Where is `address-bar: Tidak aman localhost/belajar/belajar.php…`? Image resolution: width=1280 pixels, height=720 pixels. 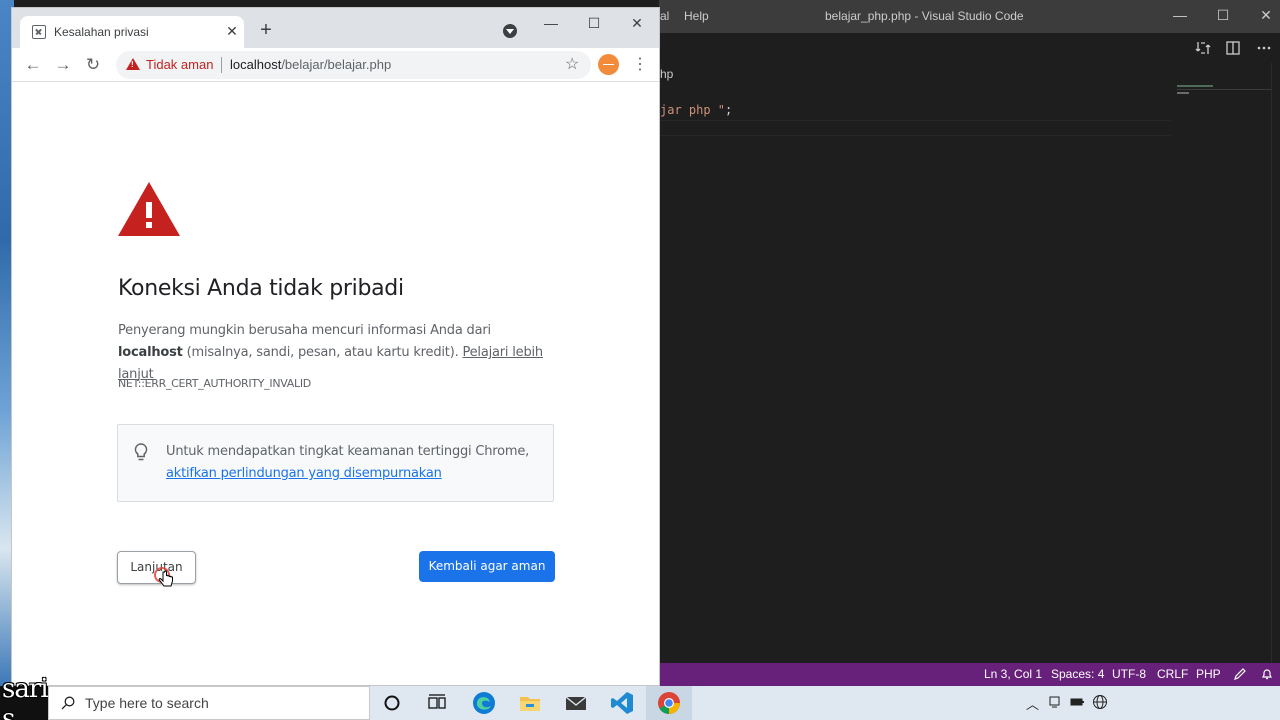
address-bar: Tidak aman localhost/belajar/belajar.php… is located at coordinates (353, 65).